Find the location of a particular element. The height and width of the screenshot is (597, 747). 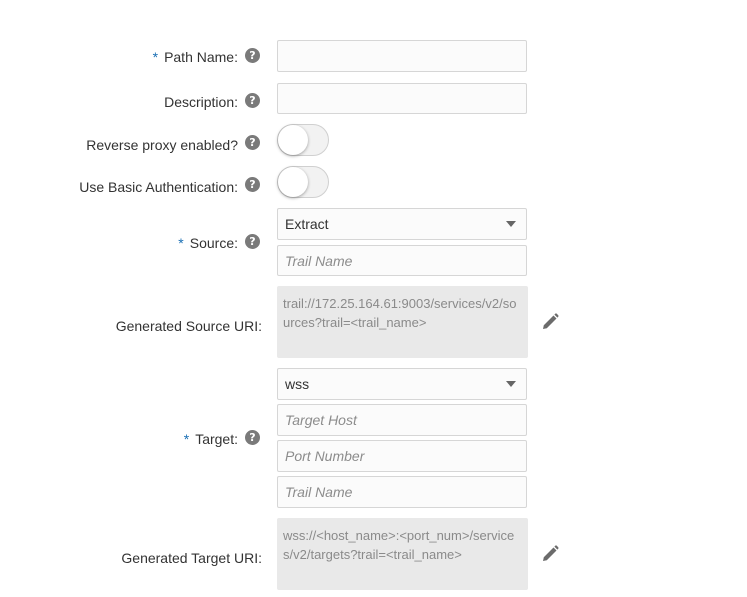

generated-target-uri-label: Generated Target URI: is located at coordinates (191, 558).